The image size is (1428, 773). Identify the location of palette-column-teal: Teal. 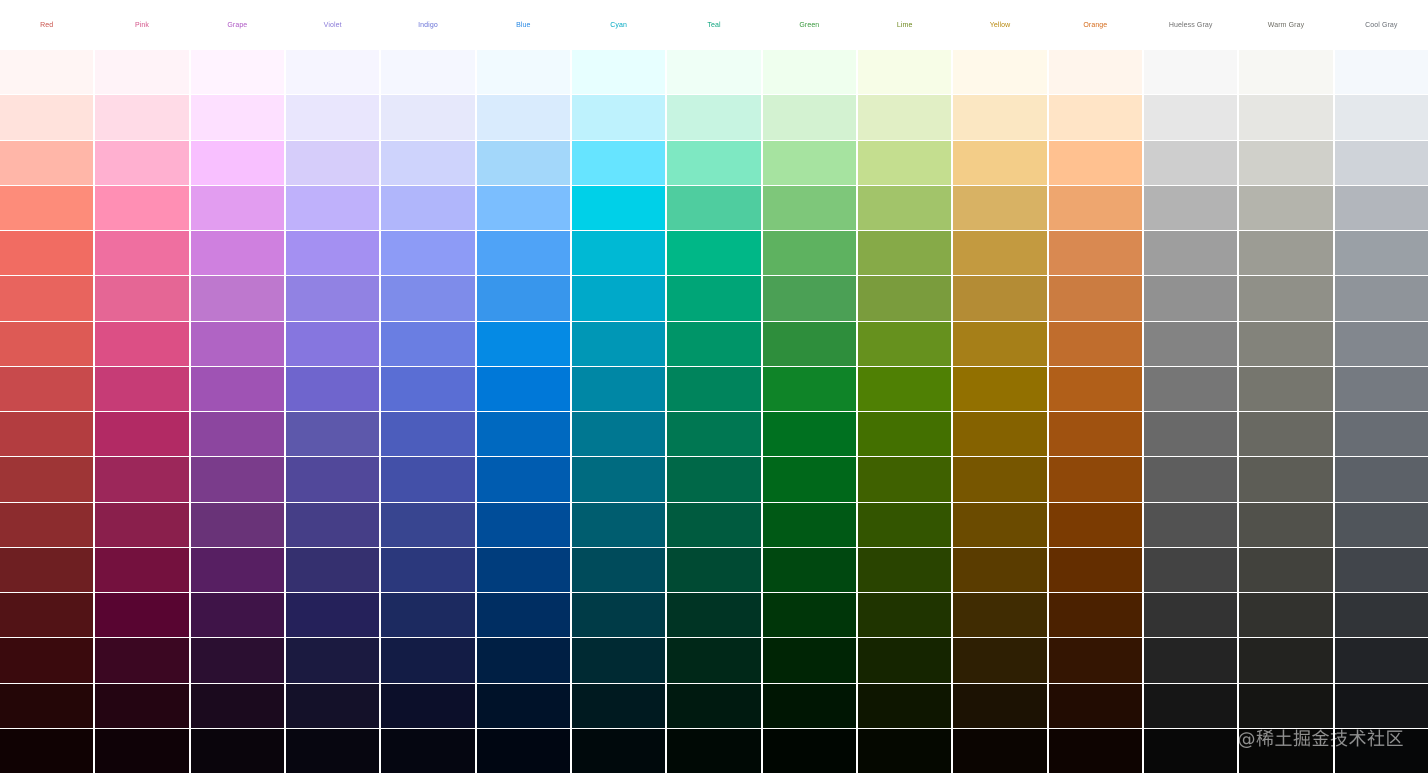
(714, 386).